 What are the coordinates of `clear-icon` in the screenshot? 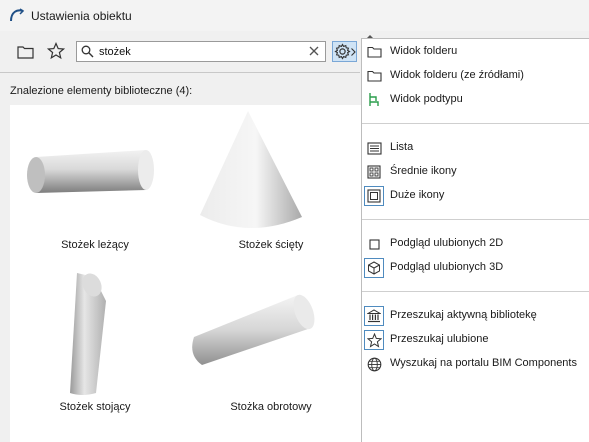 It's located at (314, 51).